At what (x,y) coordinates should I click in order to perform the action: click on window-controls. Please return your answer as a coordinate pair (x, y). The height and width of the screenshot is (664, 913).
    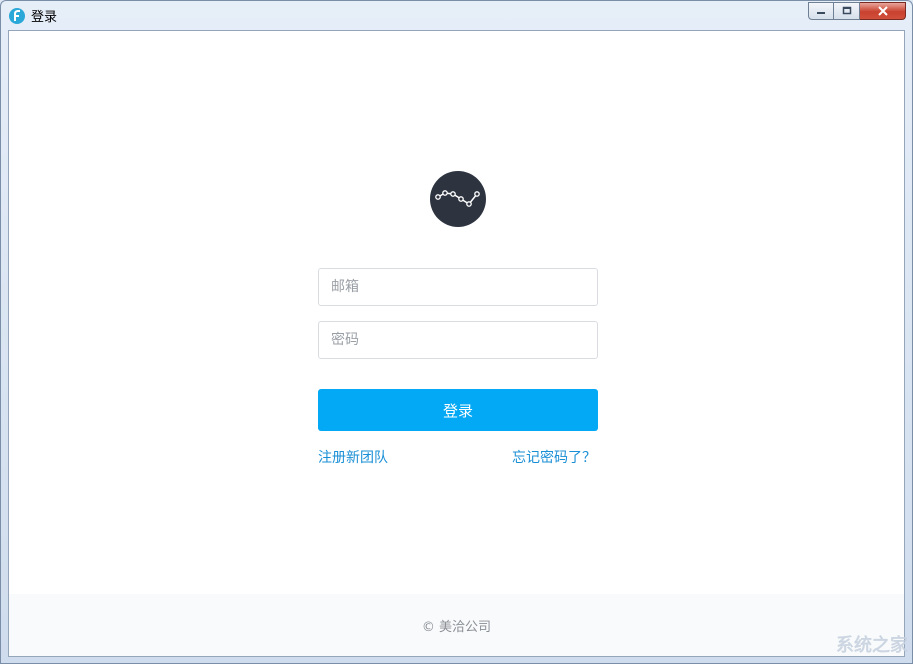
    Looking at the image, I should click on (857, 11).